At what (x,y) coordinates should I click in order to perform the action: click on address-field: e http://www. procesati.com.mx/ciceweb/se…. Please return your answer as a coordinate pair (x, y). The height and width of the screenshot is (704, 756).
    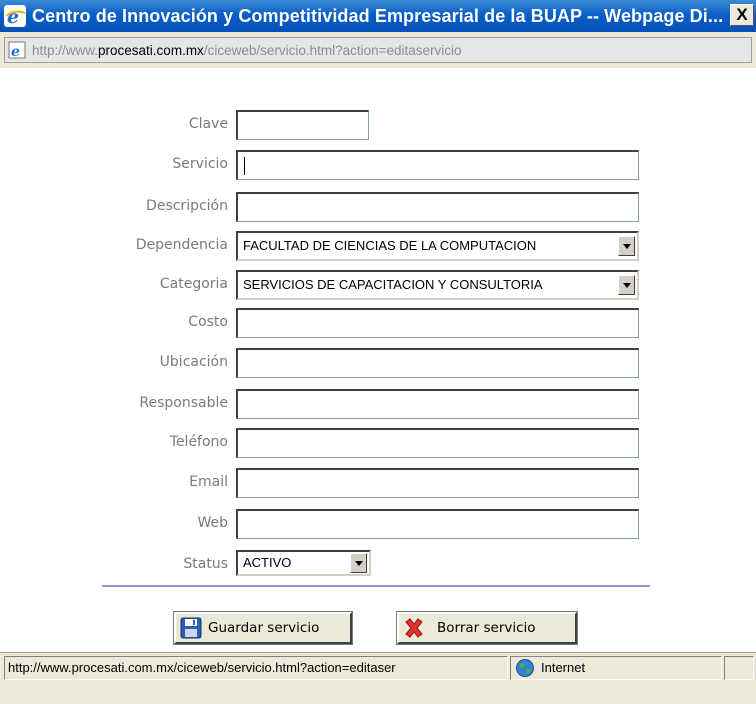
    Looking at the image, I should click on (378, 50).